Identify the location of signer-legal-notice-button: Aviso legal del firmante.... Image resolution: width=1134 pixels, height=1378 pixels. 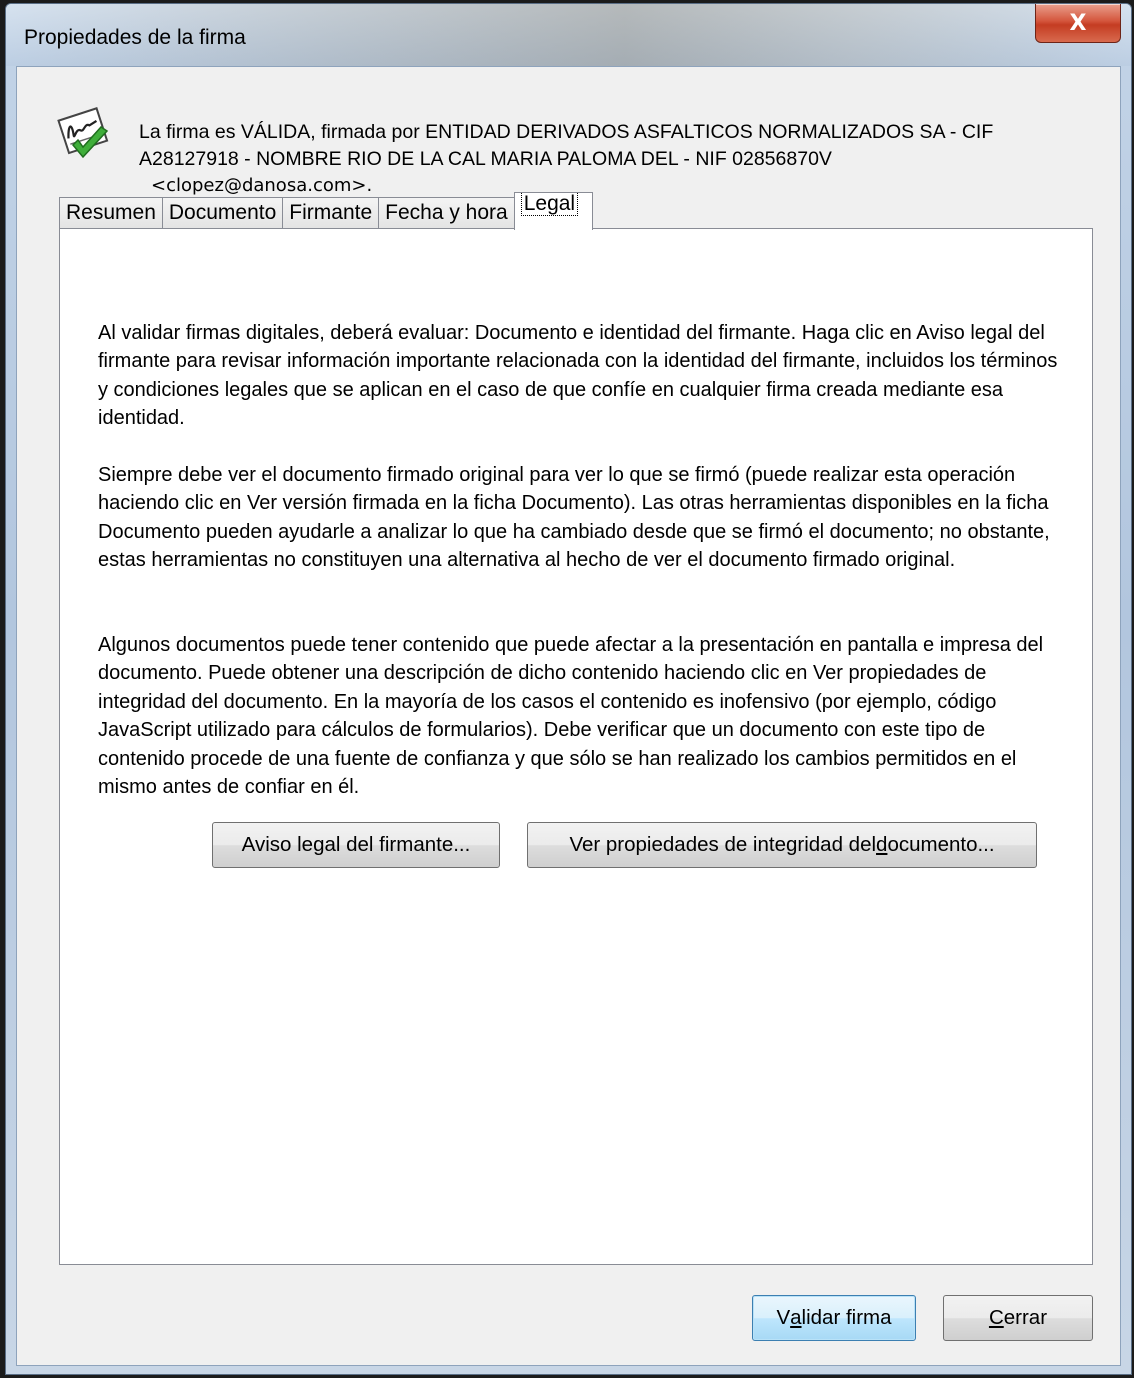
(356, 845).